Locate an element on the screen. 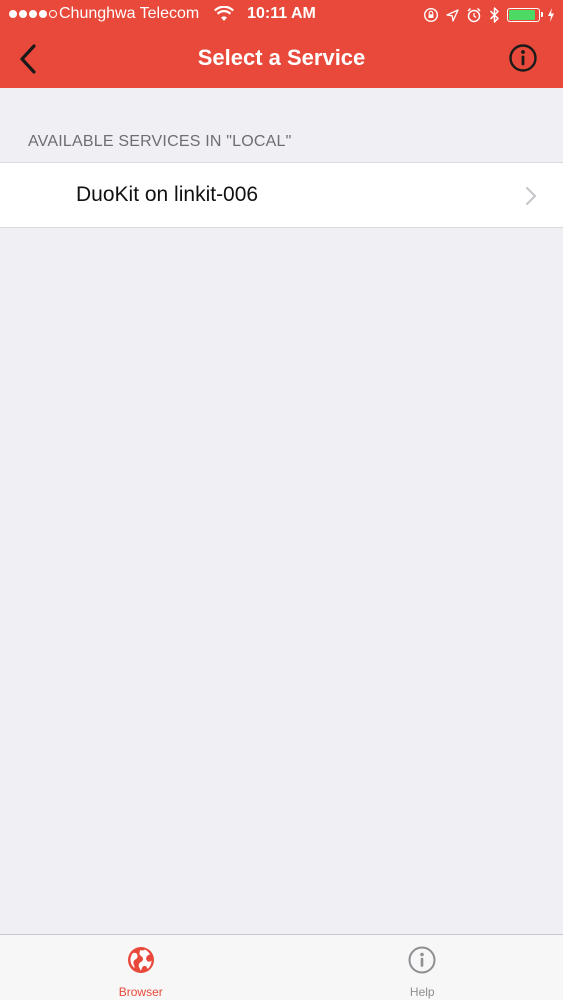  section-header: AVAILABLE SERVICES IN "LOCAL" is located at coordinates (160, 141).